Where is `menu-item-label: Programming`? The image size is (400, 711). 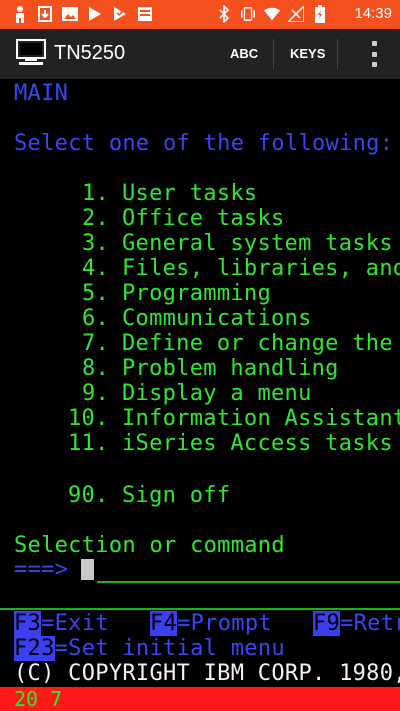
menu-item-label: Programming is located at coordinates (196, 293).